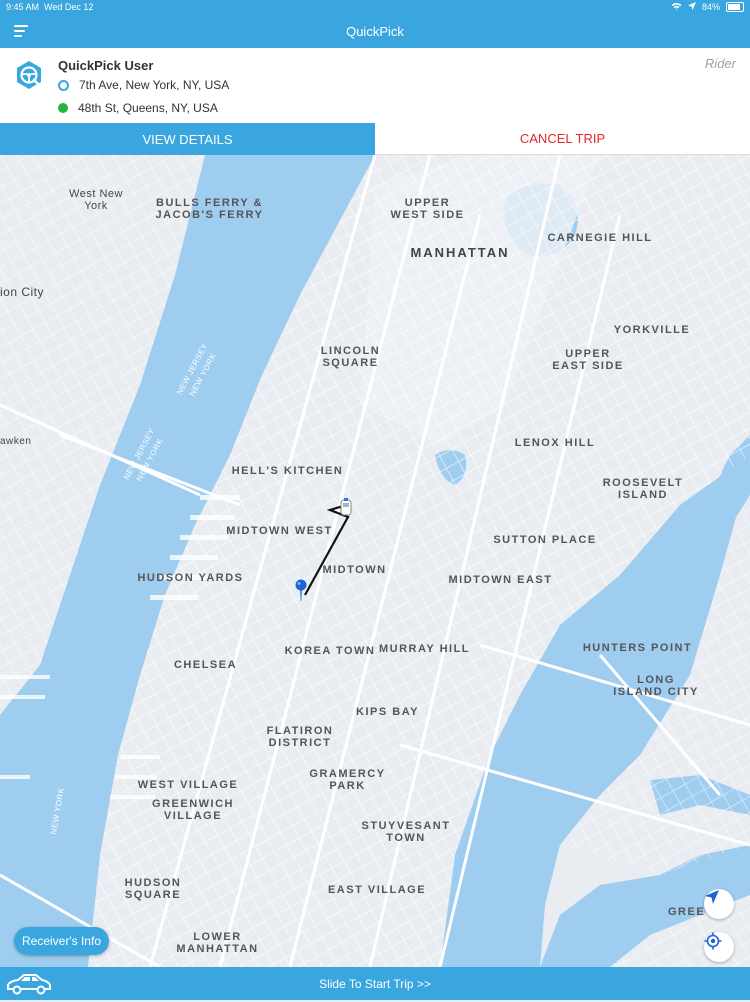  Describe the element at coordinates (656, 686) in the screenshot. I see `map-label-long-island-city: LONG ISLAND CITY` at that location.